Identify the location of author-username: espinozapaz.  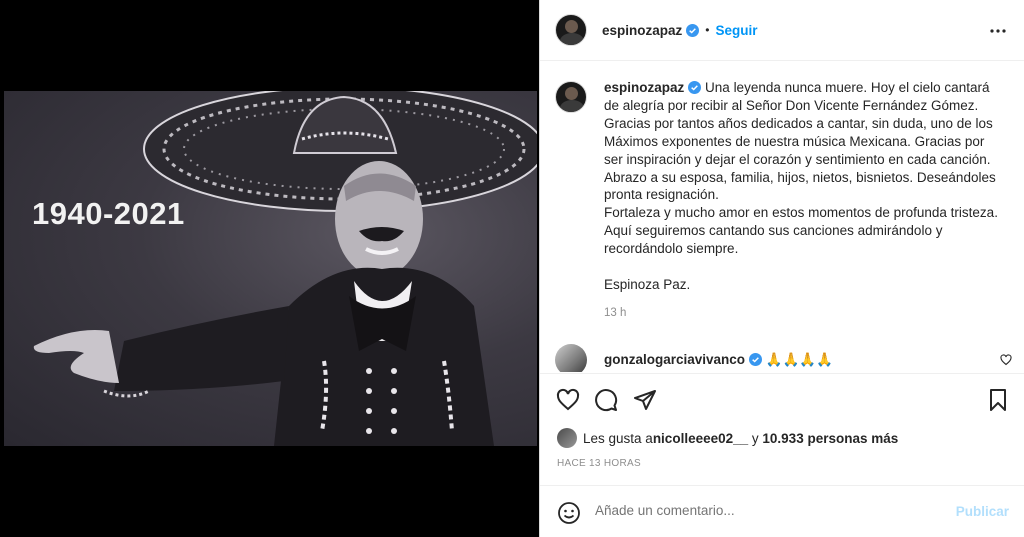
(642, 30).